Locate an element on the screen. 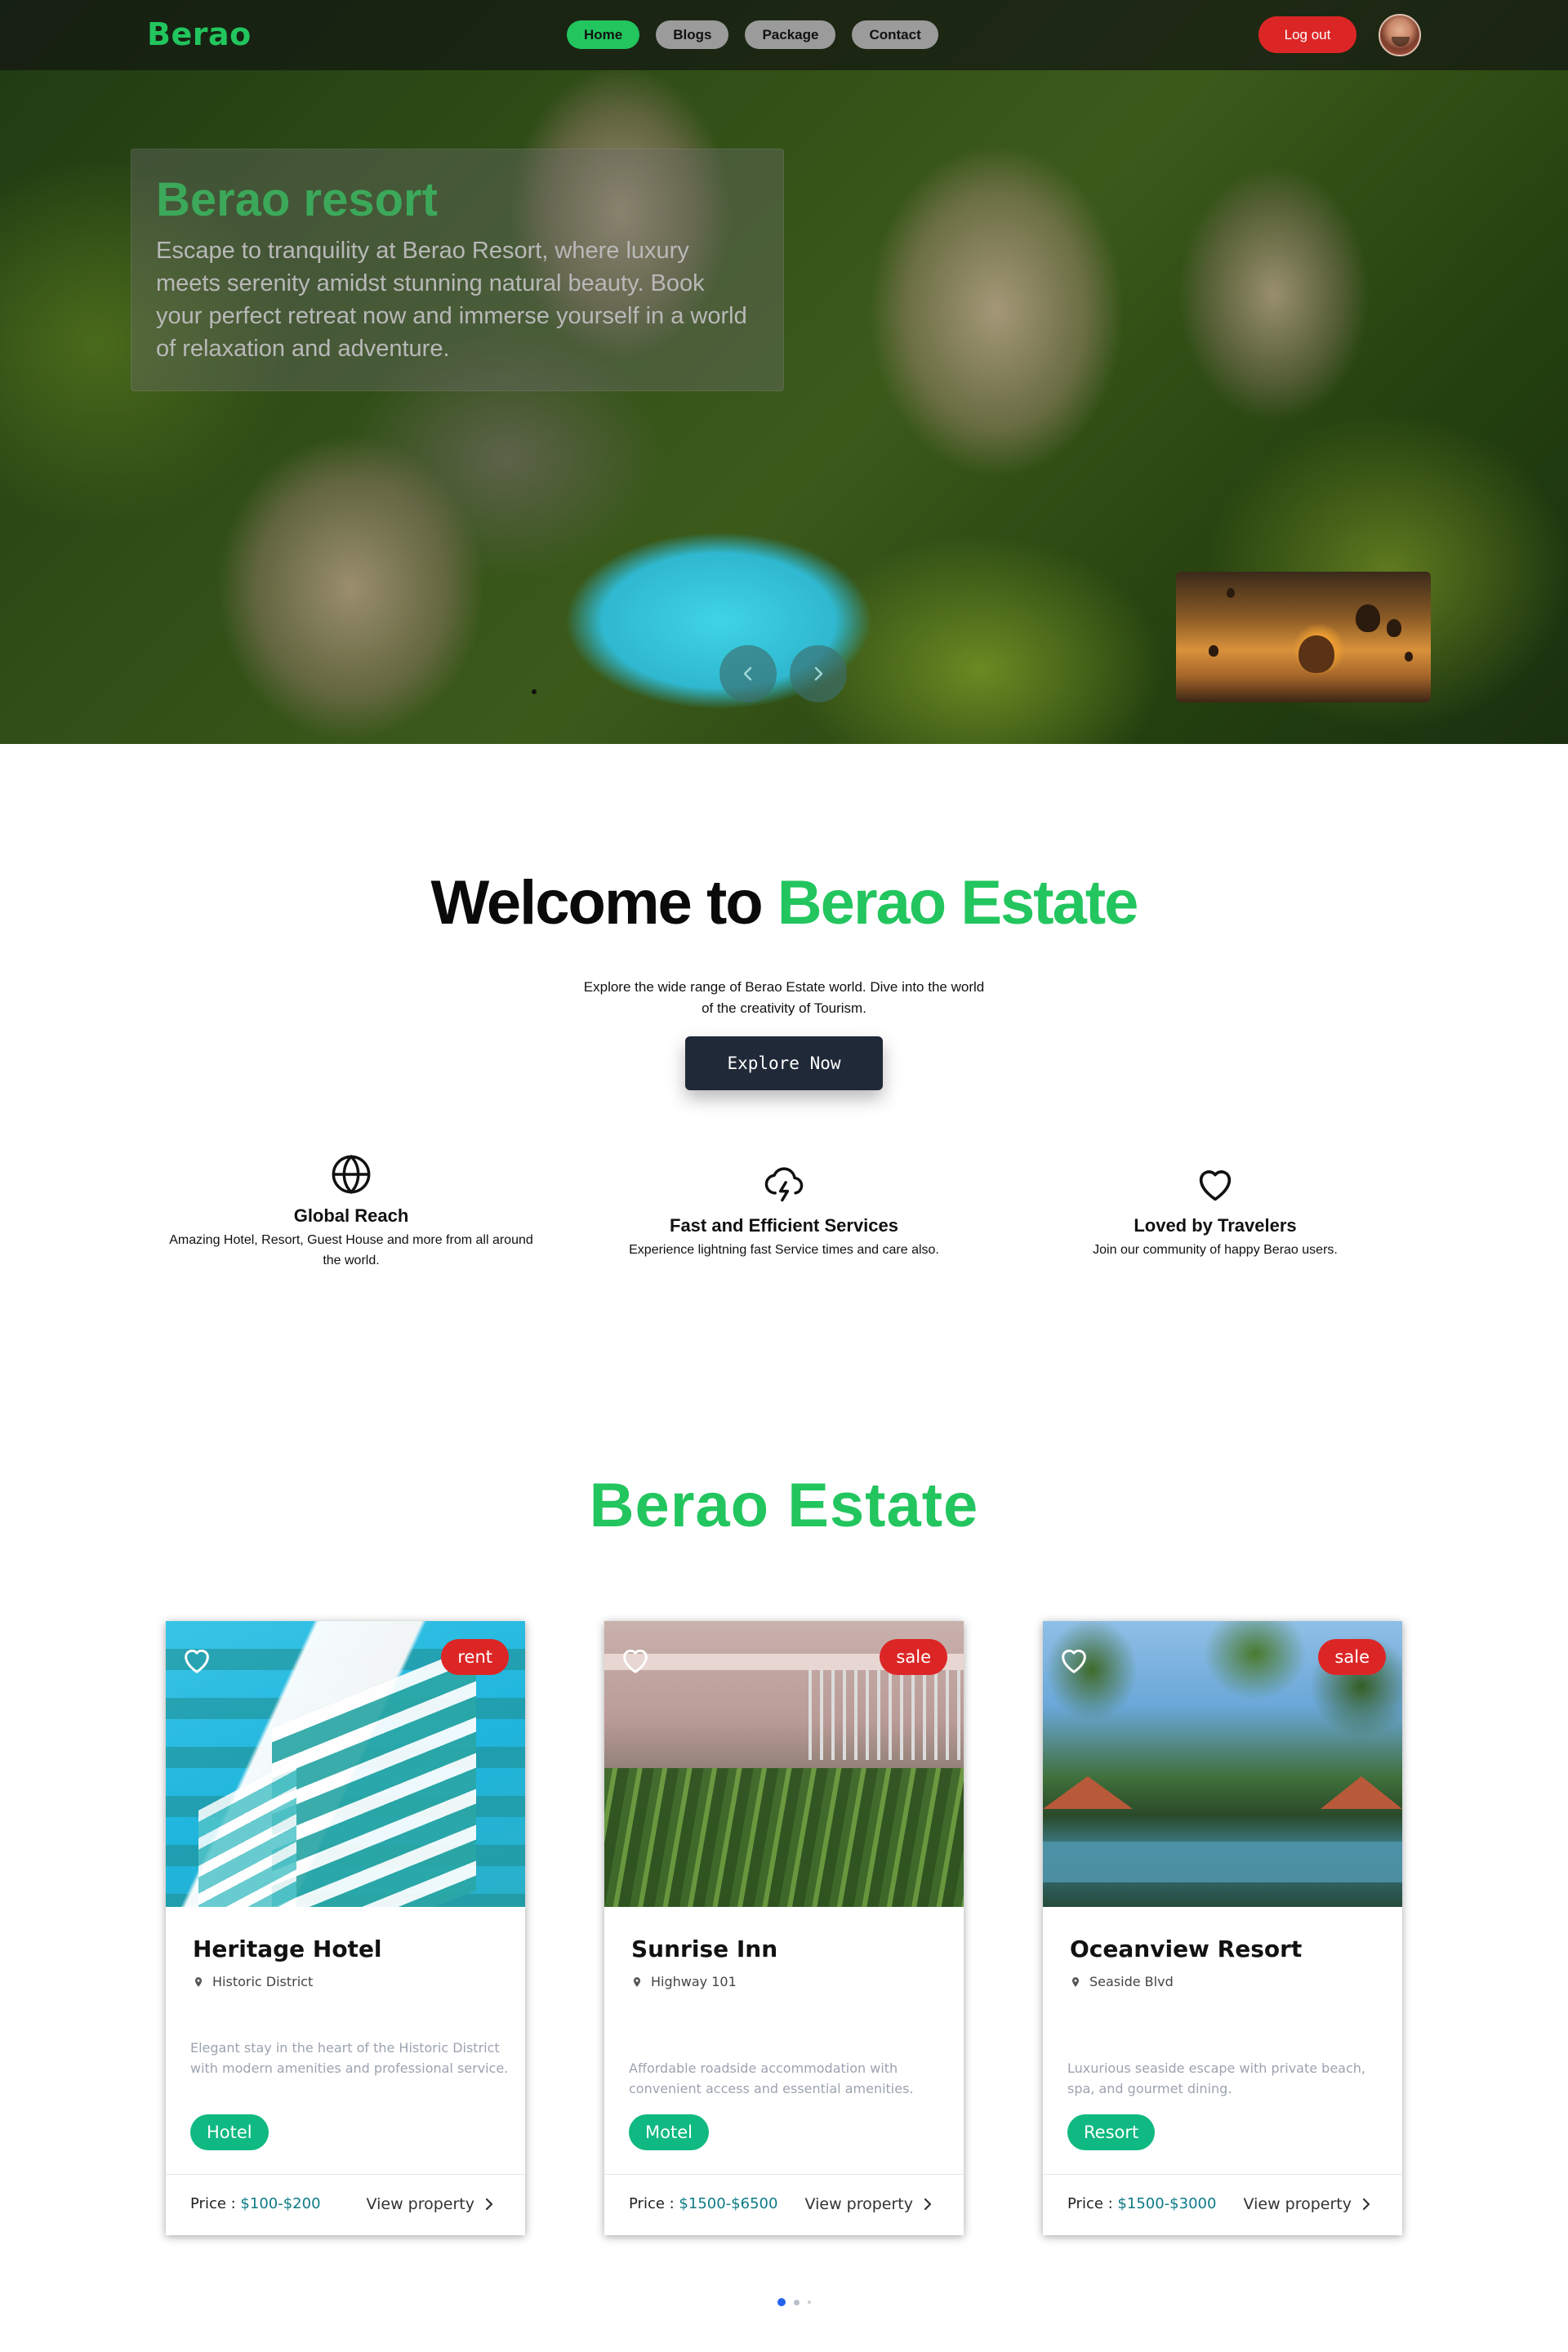 The height and width of the screenshot is (2352, 1568). carousel-indicator is located at coordinates (534, 691).